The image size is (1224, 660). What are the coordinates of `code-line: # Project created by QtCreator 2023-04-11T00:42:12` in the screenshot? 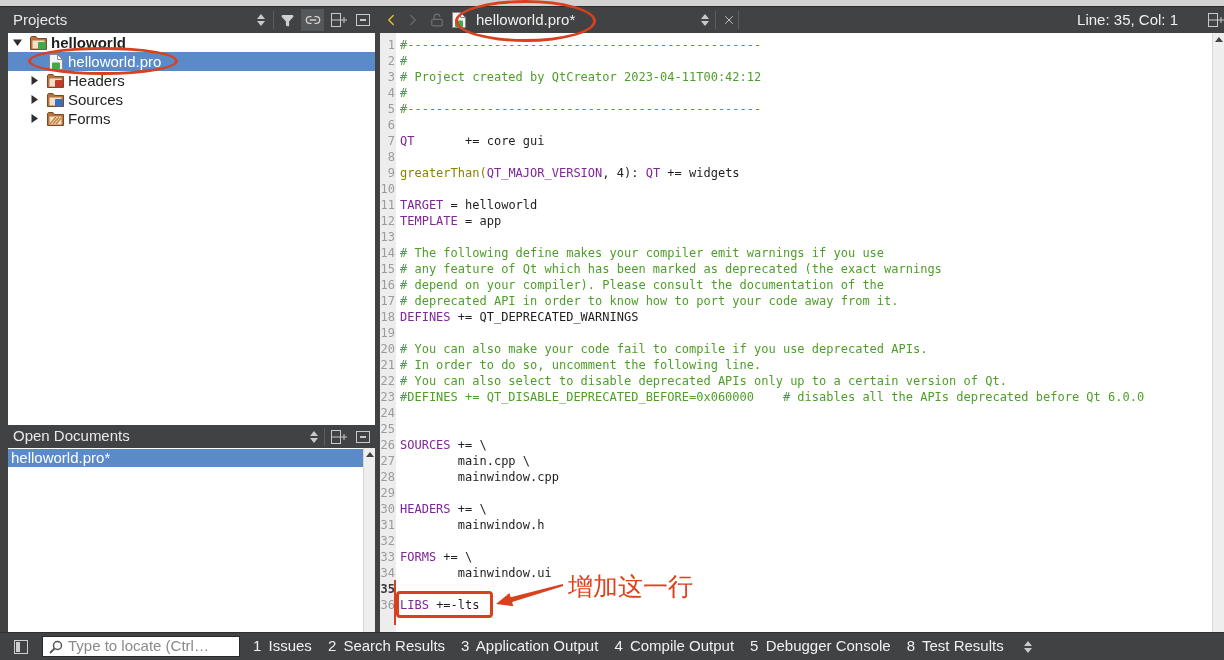 It's located at (581, 77).